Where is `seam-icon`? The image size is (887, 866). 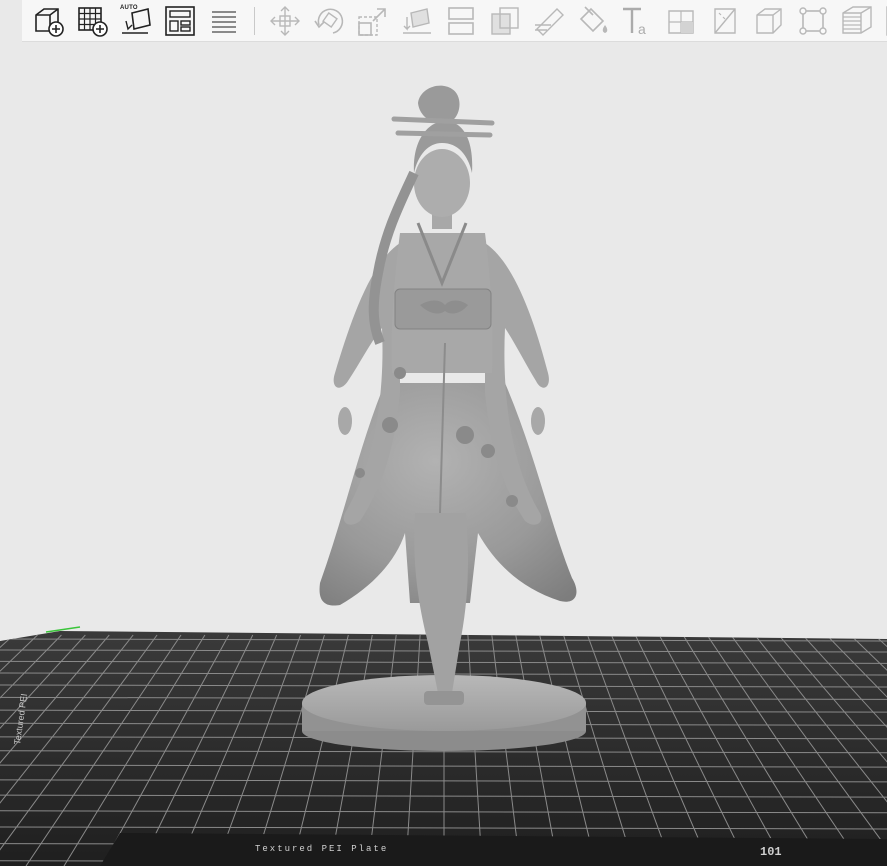 seam-icon is located at coordinates (681, 21).